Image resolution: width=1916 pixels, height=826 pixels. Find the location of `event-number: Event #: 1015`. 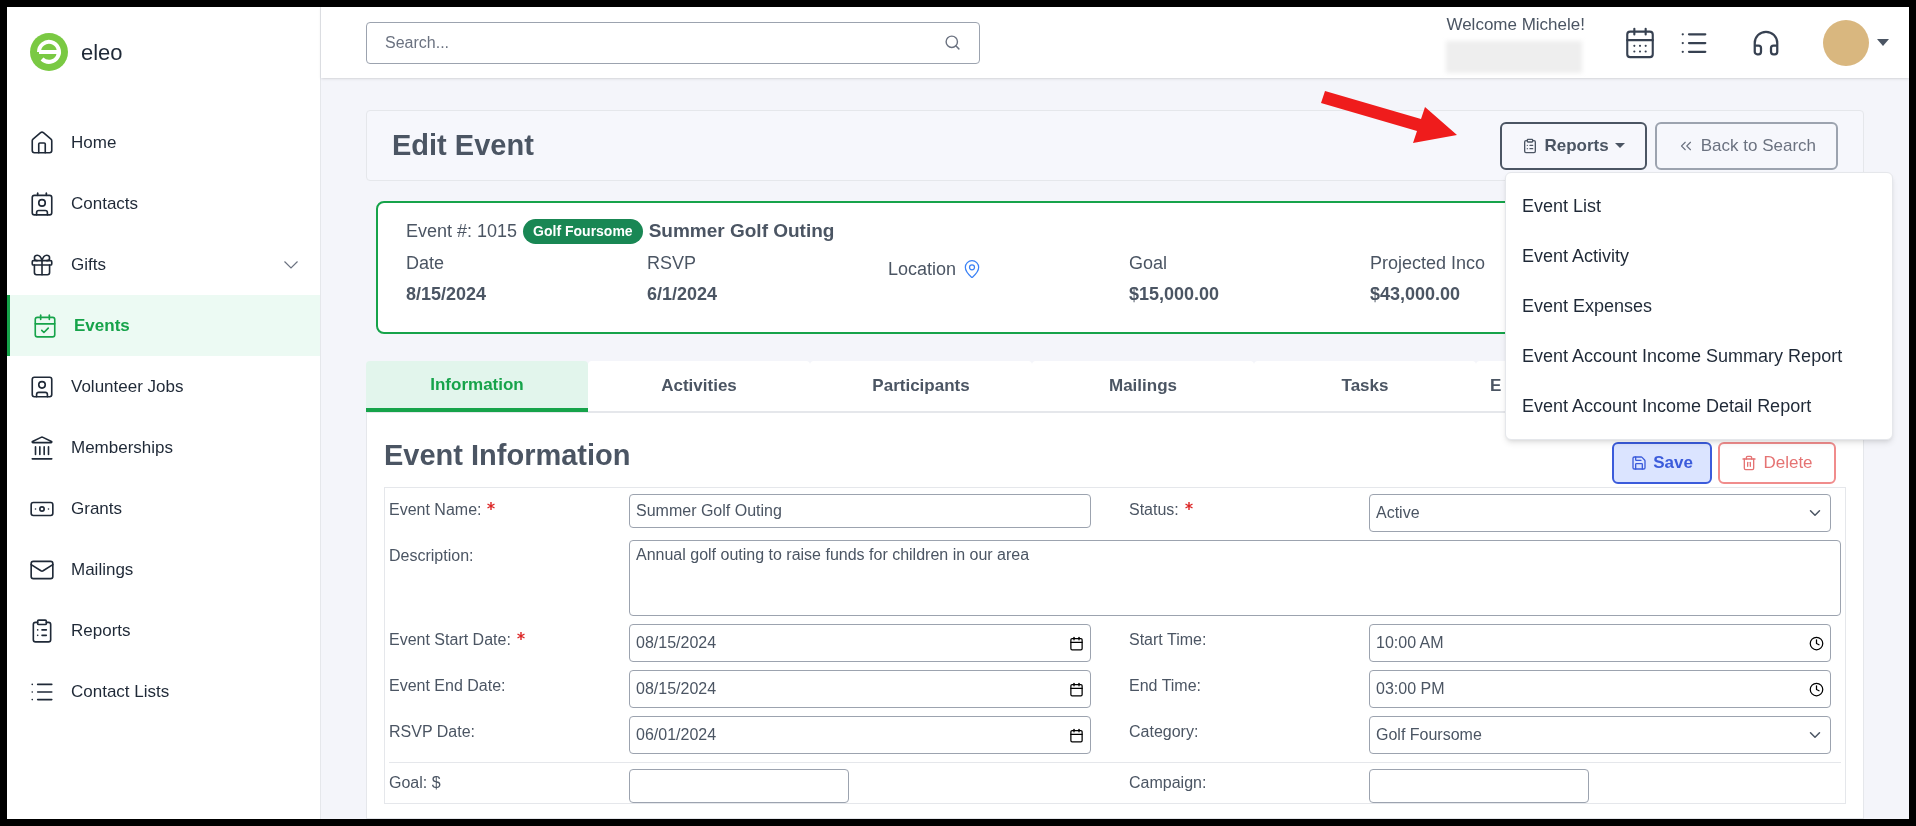

event-number: Event #: 1015 is located at coordinates (462, 231).